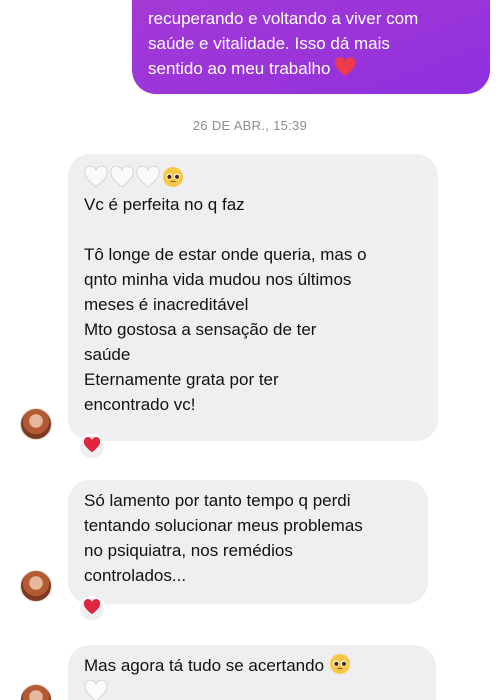 Image resolution: width=500 pixels, height=700 pixels. I want to click on message-line: Tô longe de estar onde queria, mas o, so click(225, 254).